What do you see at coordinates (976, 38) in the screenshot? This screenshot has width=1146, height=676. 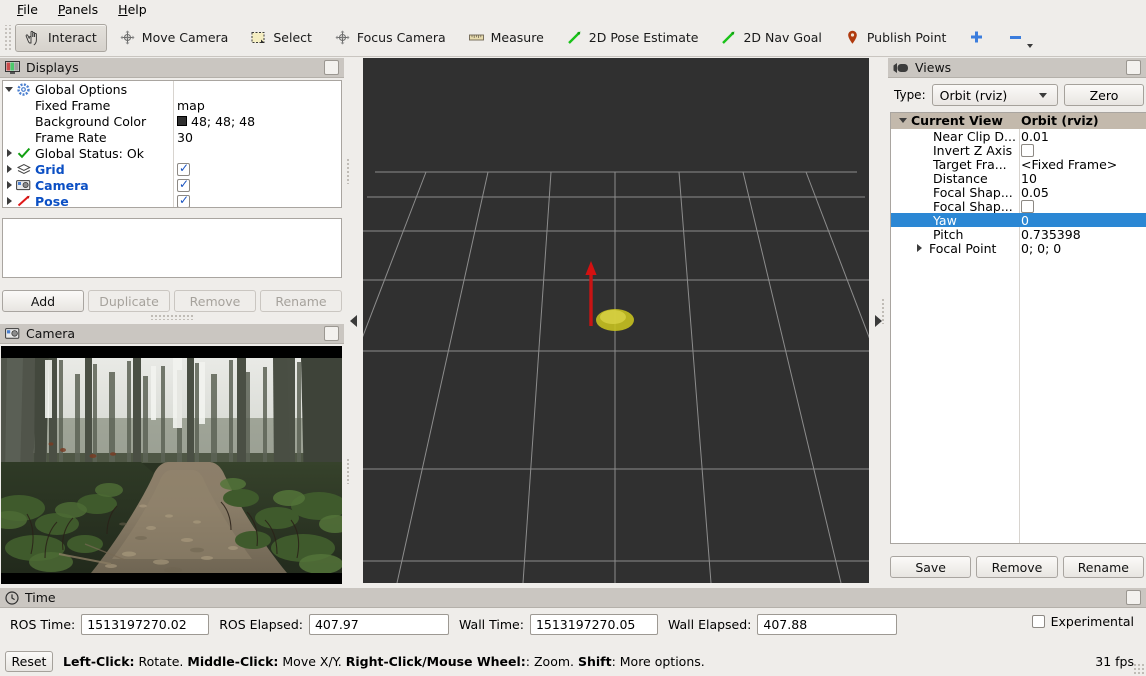 I see `tool-add-plus` at bounding box center [976, 38].